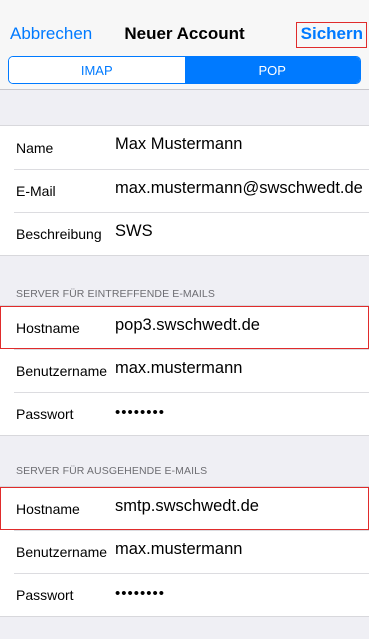 Image resolution: width=369 pixels, height=639 pixels. What do you see at coordinates (112, 471) in the screenshot?
I see `outgoing-server-section-header: SERVER FÜR AUSGEHENDE E-MAILS` at bounding box center [112, 471].